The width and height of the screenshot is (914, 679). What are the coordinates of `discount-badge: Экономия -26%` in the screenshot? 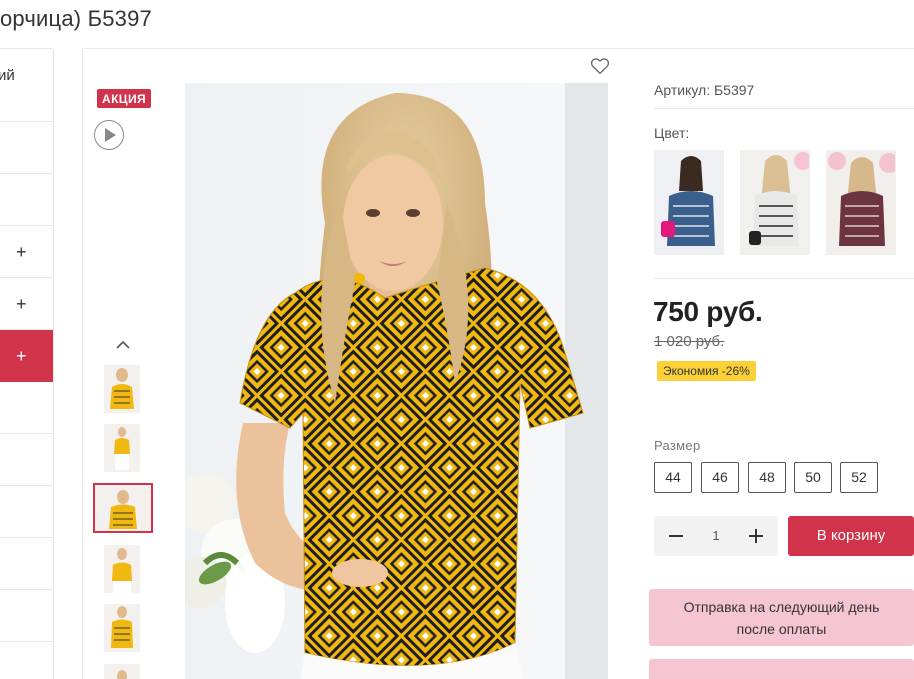 It's located at (706, 371).